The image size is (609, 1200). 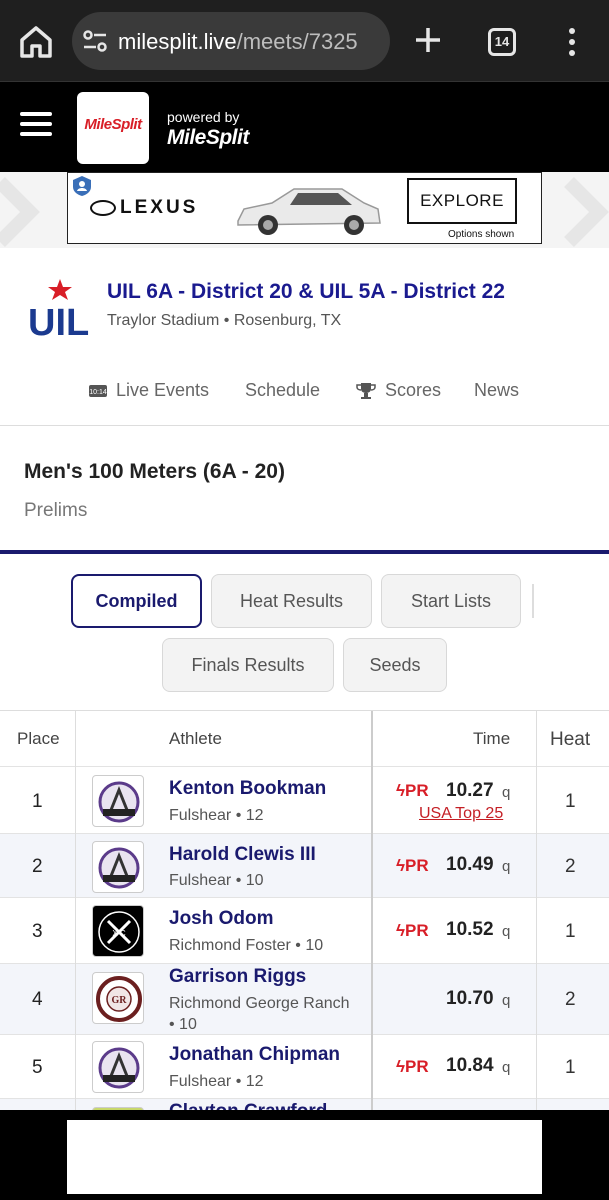 What do you see at coordinates (282, 390) in the screenshot?
I see `nav-schedule: Schedule` at bounding box center [282, 390].